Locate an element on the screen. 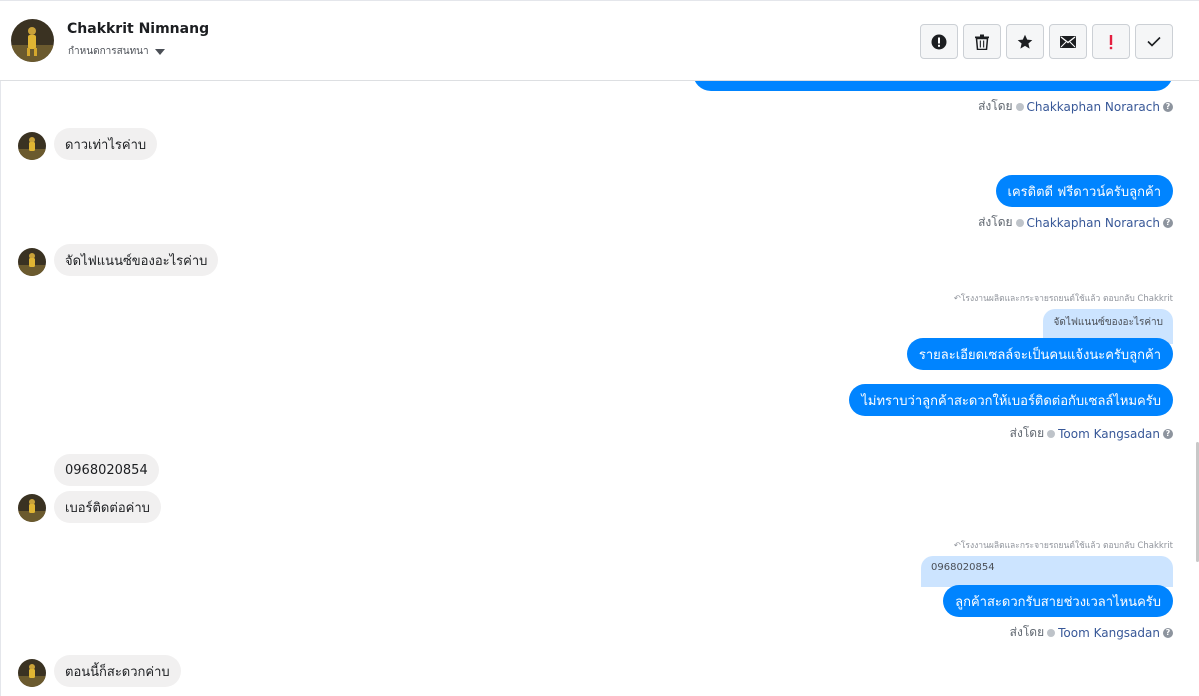 This screenshot has width=1199, height=696. outgoing-message: ลูกค้าสะดวกรับสายช่วงเวลาไหนครับ is located at coordinates (1058, 601).